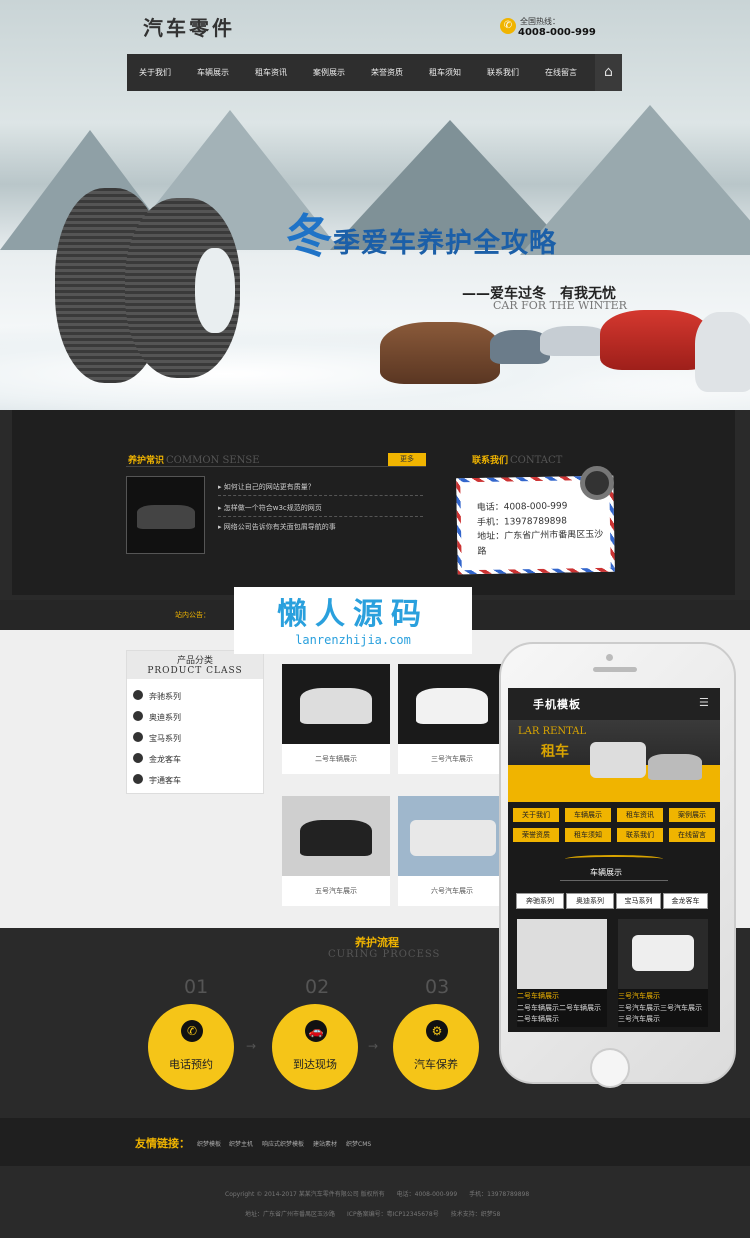 This screenshot has width=750, height=1238. I want to click on mobile-menu-about: 关于我们, so click(536, 815).